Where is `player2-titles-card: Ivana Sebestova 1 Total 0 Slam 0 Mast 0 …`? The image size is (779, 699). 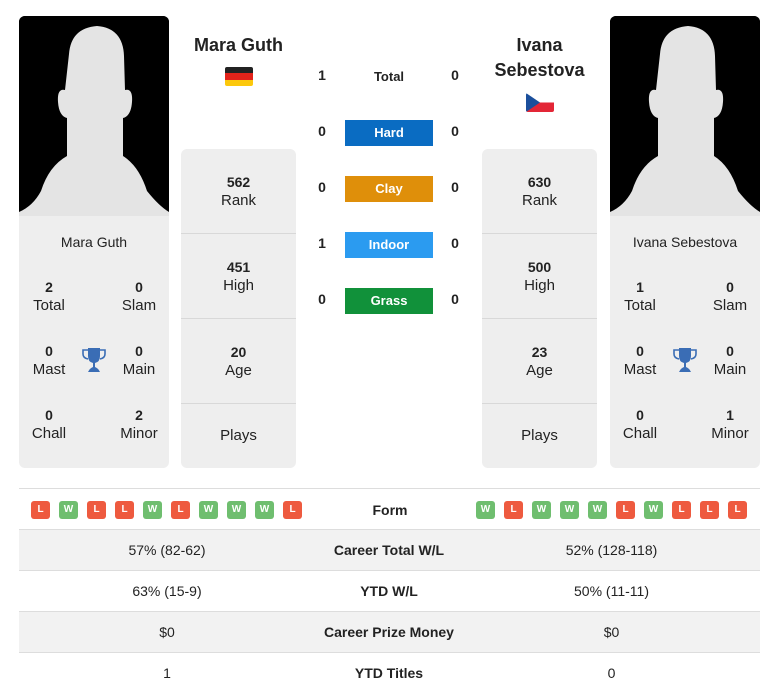
player2-titles-card: Ivana Sebestova 1 Total 0 Slam 0 Mast 0 … is located at coordinates (685, 342).